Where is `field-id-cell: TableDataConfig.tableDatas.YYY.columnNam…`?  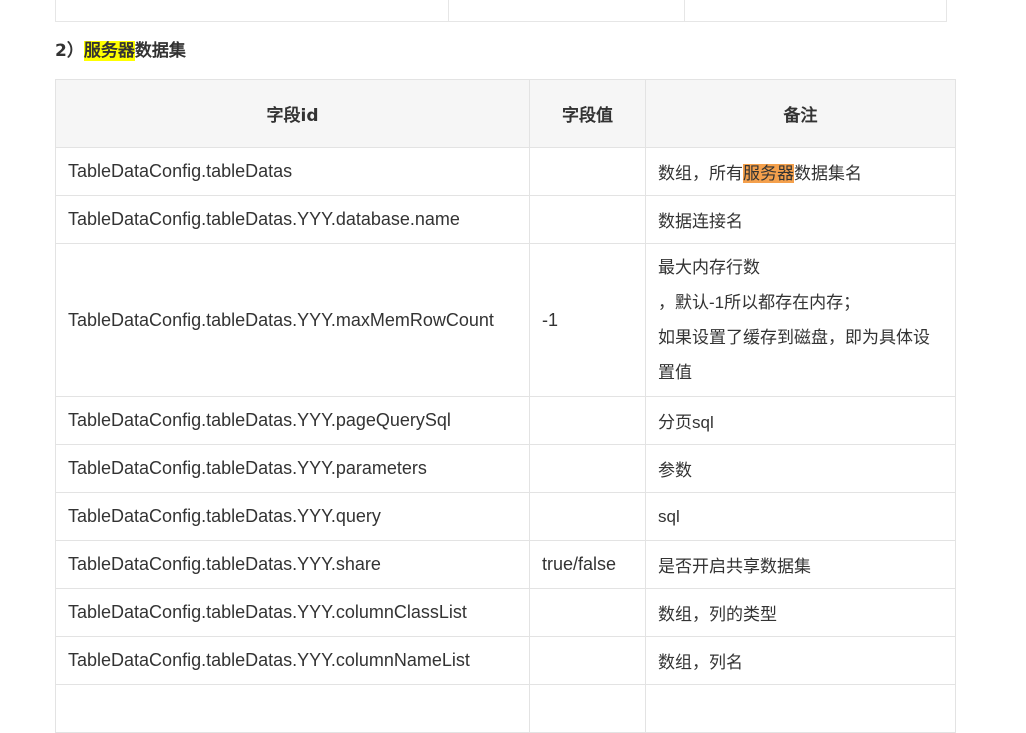 field-id-cell: TableDataConfig.tableDatas.YYY.columnNam… is located at coordinates (292, 660).